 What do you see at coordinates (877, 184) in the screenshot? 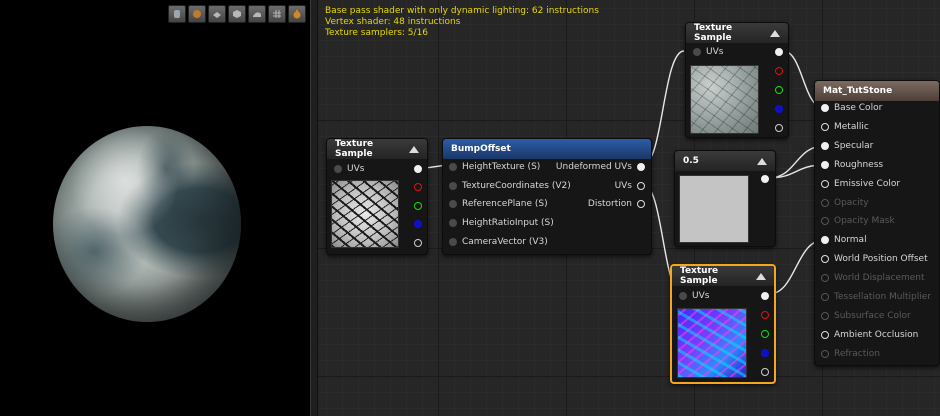
I see `result-pin-row-emissive-color: Emissive Color` at bounding box center [877, 184].